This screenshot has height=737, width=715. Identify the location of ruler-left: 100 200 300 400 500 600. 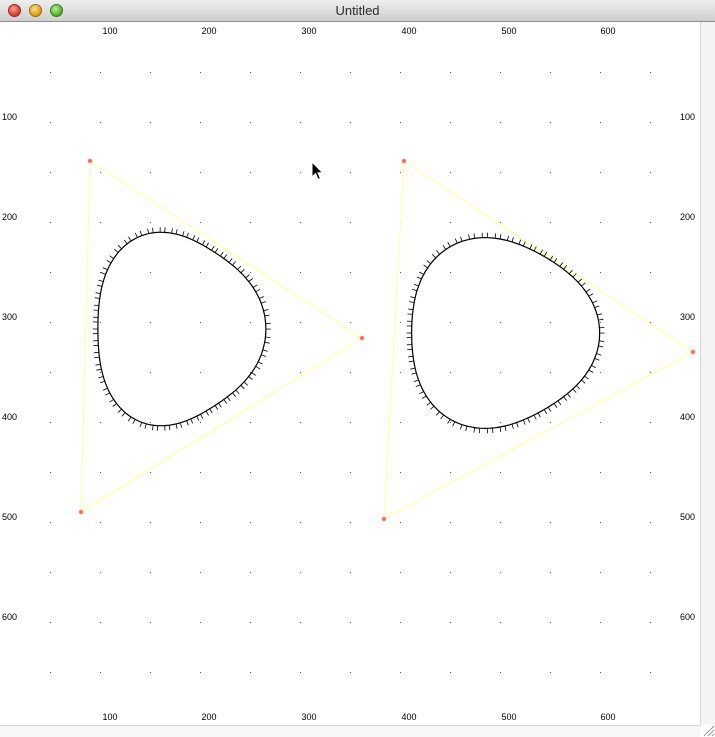
(9, 367).